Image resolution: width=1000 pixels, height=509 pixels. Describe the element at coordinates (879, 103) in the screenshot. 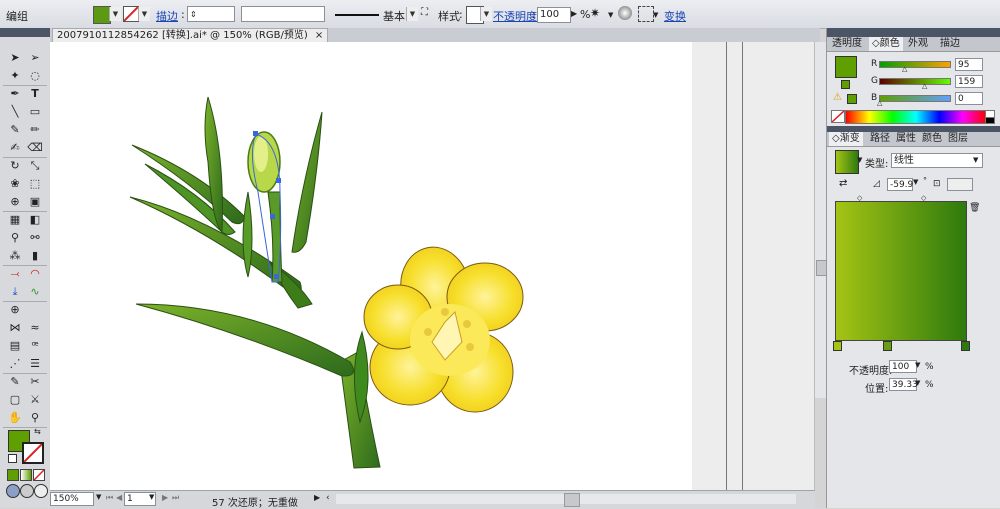

I see `blue-slider-handle: △` at that location.